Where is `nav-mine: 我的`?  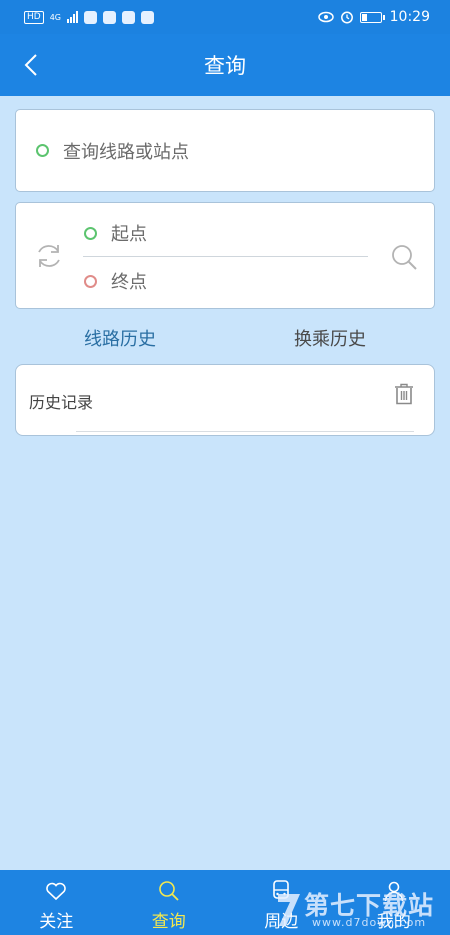 nav-mine: 我的 is located at coordinates (394, 902).